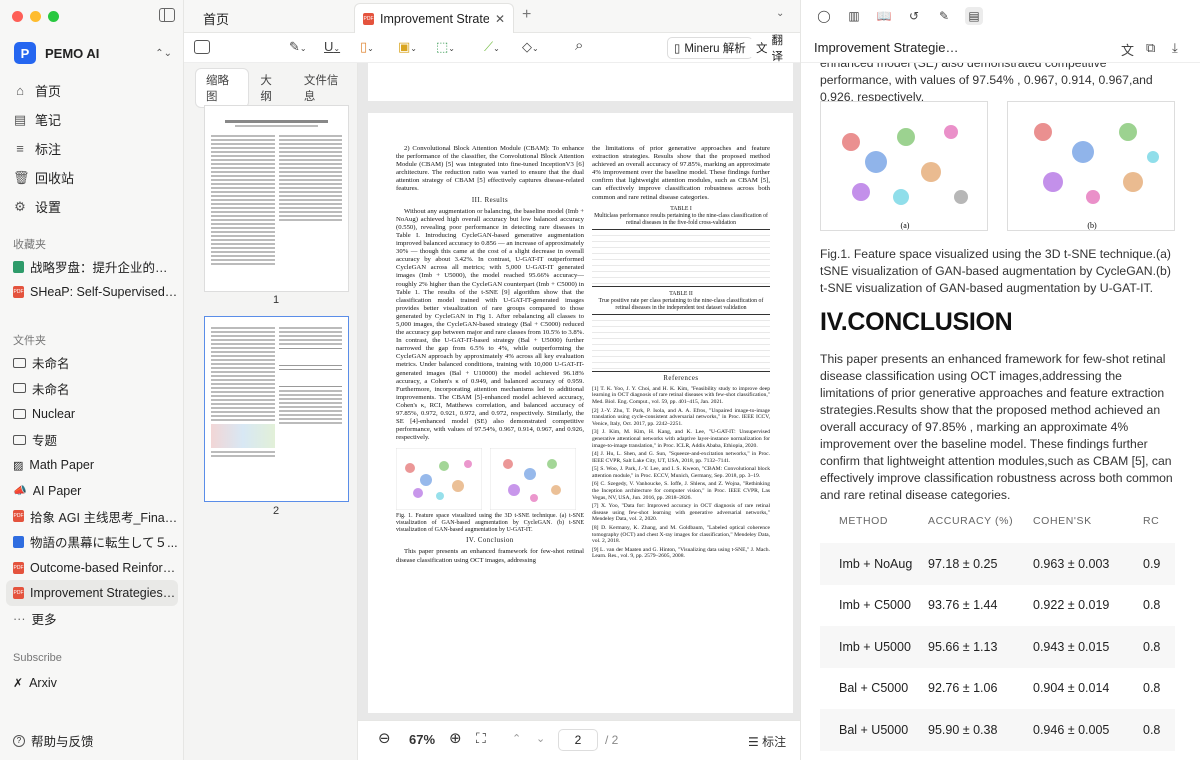 The width and height of the screenshot is (1200, 760). I want to click on table-cell: Imb + NoAug, so click(876, 563).